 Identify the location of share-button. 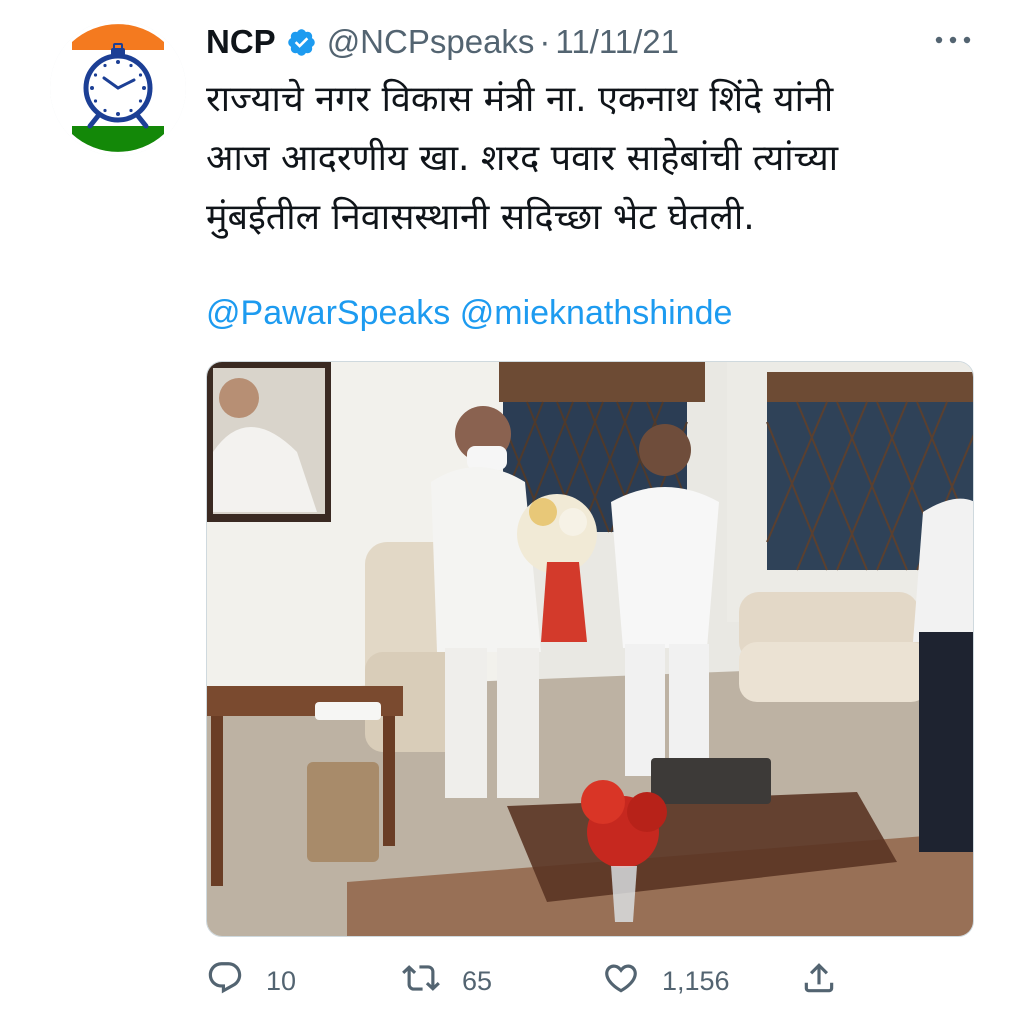
(819, 981).